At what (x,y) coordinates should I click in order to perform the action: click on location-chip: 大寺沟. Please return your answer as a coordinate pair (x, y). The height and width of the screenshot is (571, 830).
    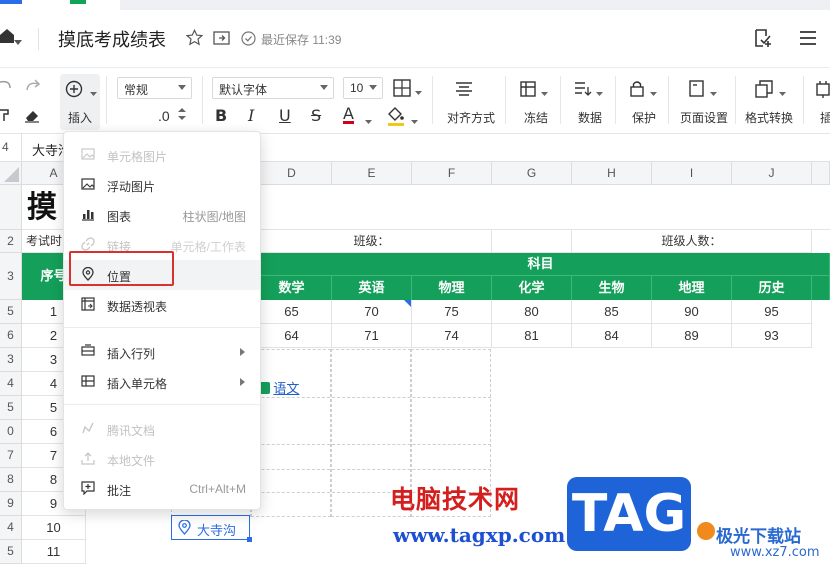
    Looking at the image, I should click on (211, 528).